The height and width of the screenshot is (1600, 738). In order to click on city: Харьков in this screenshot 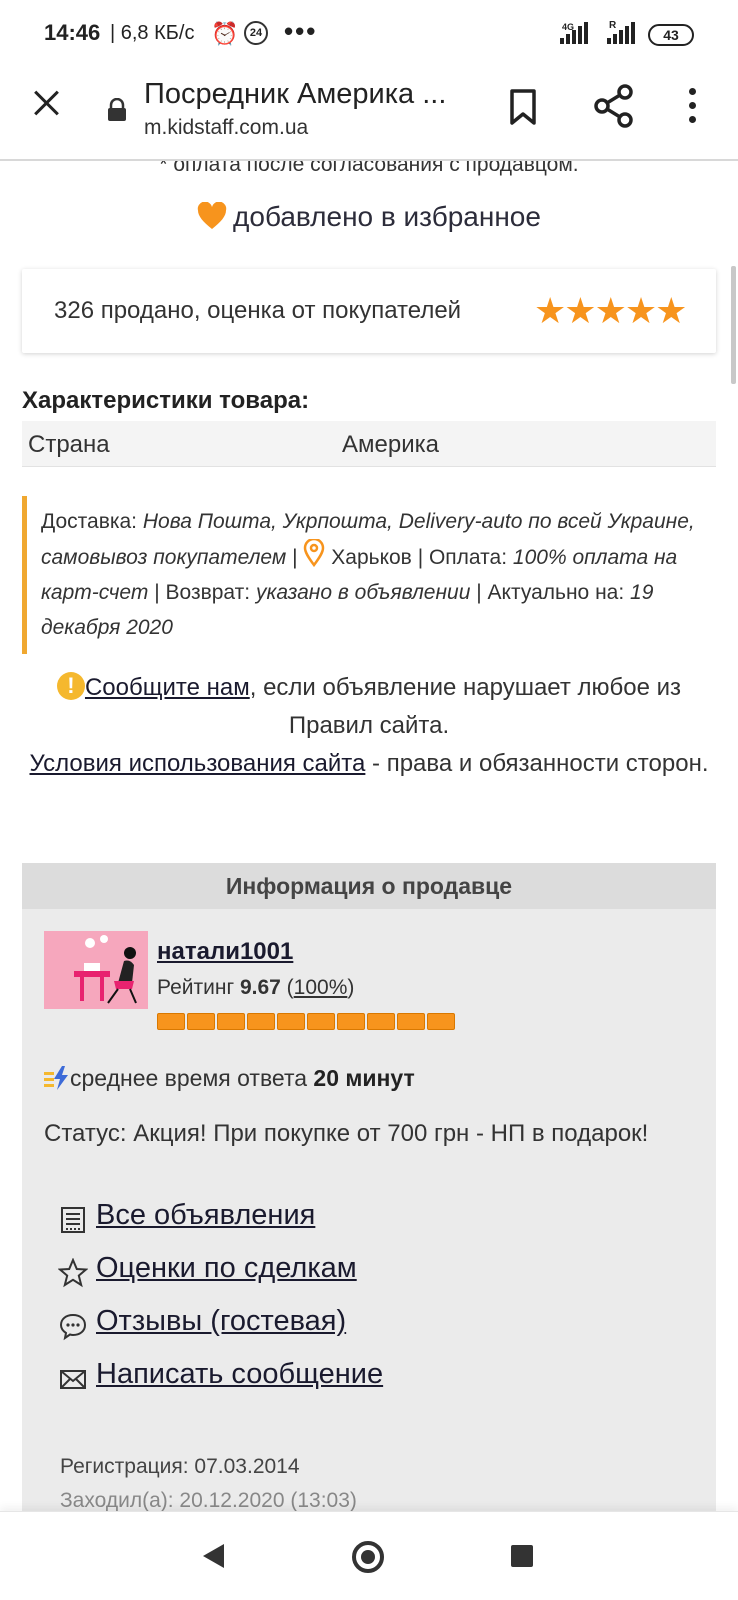, I will do `click(371, 557)`.